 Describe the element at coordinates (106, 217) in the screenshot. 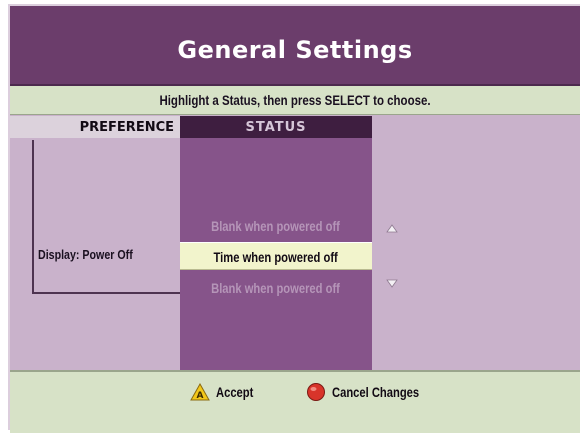

I see `preference-panel: Display: Power Off` at that location.